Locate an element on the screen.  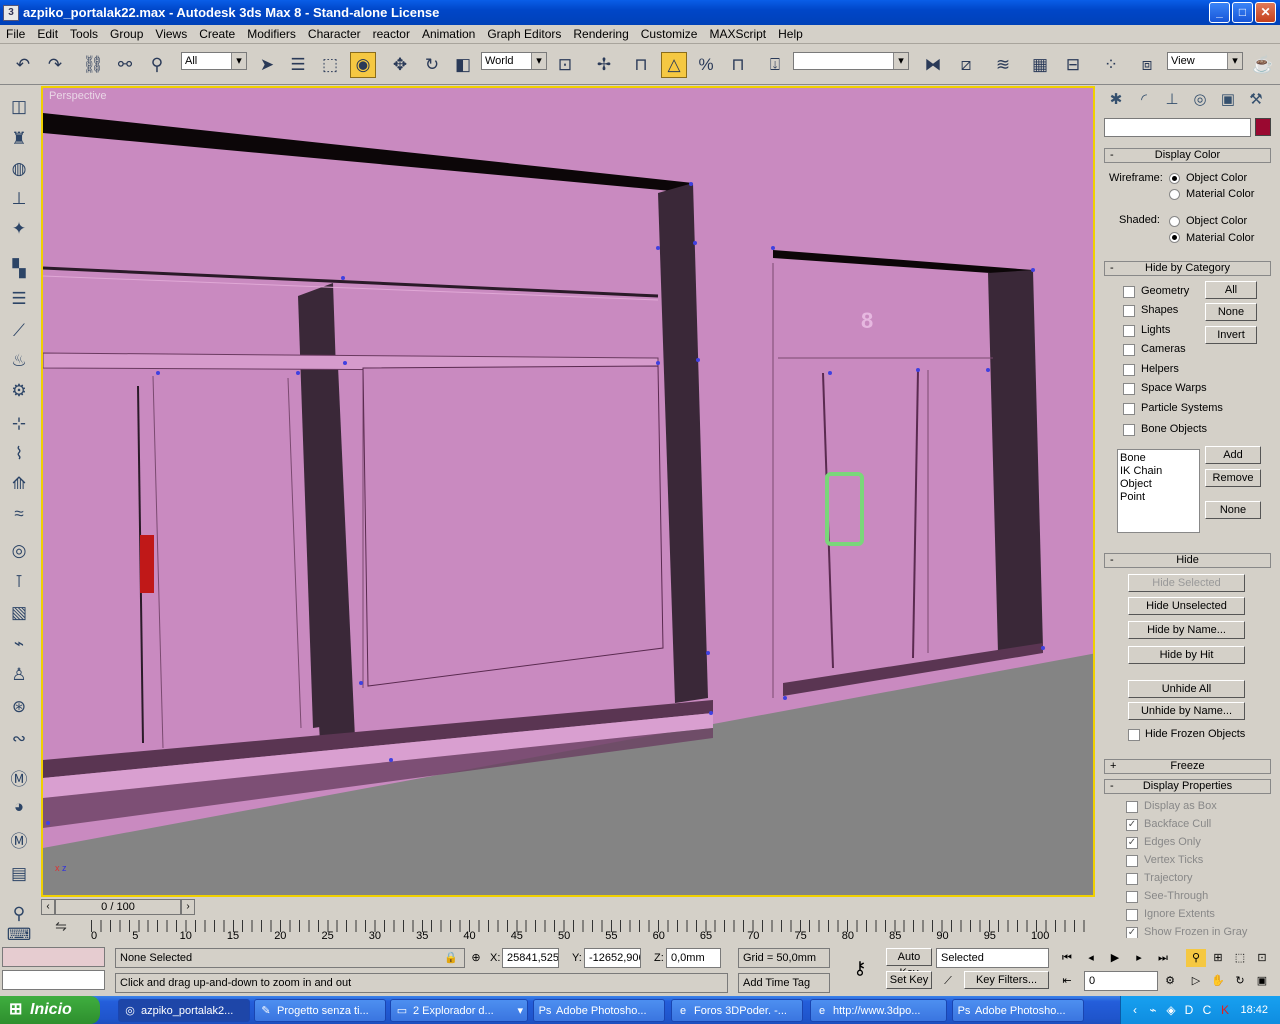
display-tab-icon: ▣ is located at coordinates (1228, 99).